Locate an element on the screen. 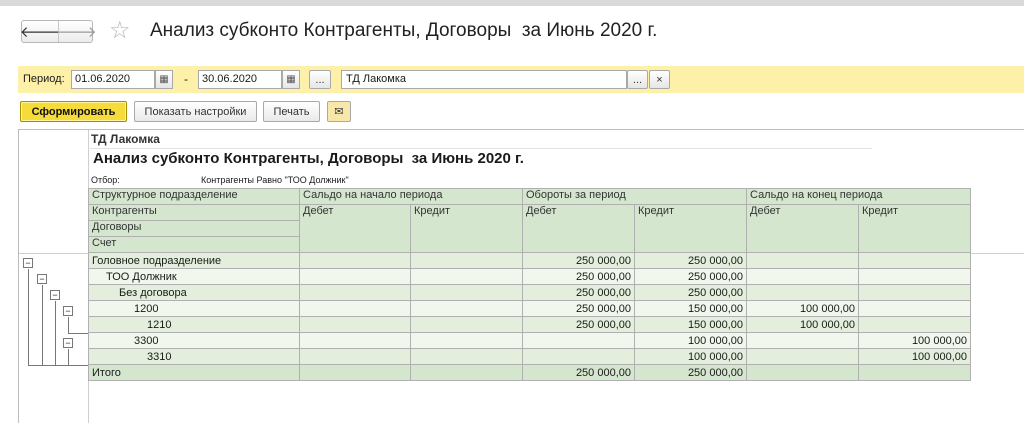 Image resolution: width=1024 pixels, height=423 pixels. total-turn-d: 250 000,00 is located at coordinates (578, 372).